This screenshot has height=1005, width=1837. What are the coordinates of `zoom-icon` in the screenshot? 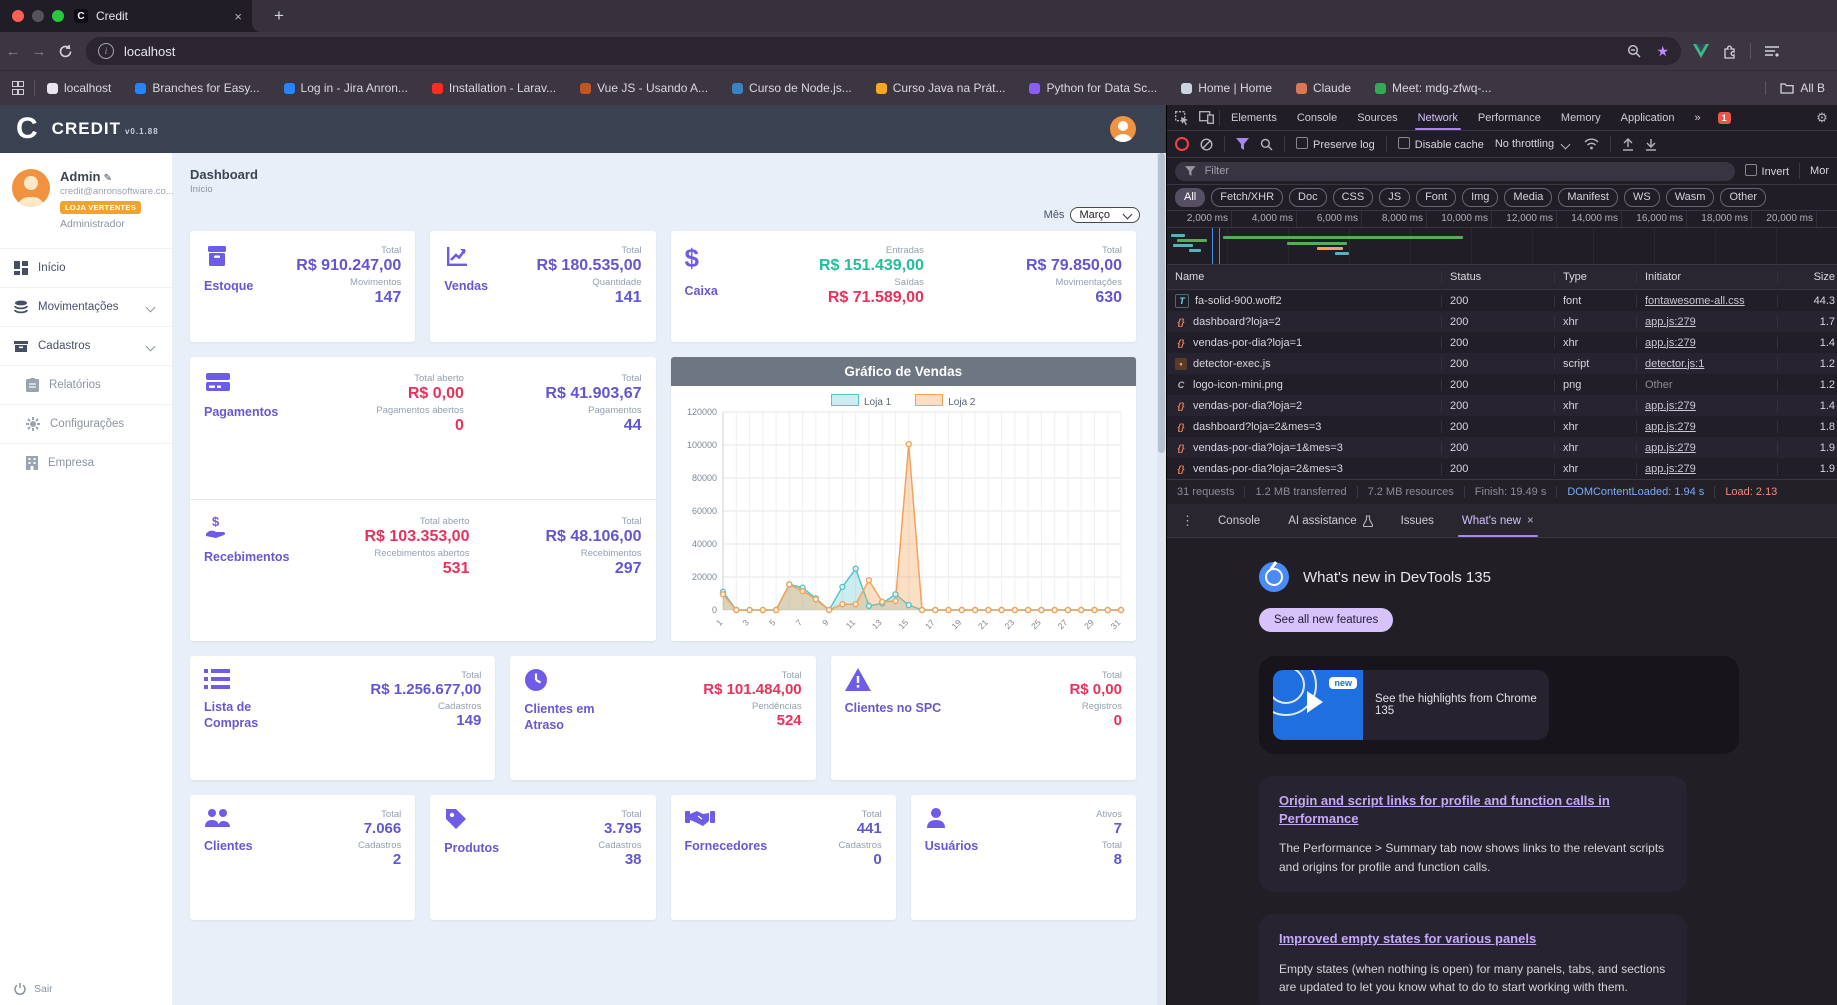 It's located at (1634, 51).